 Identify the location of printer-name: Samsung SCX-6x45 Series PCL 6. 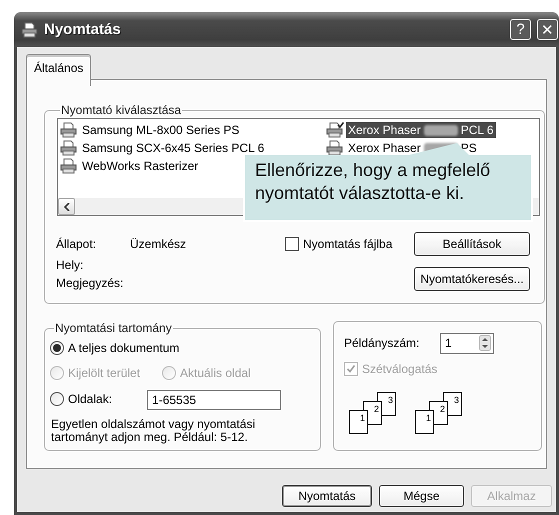
(173, 148).